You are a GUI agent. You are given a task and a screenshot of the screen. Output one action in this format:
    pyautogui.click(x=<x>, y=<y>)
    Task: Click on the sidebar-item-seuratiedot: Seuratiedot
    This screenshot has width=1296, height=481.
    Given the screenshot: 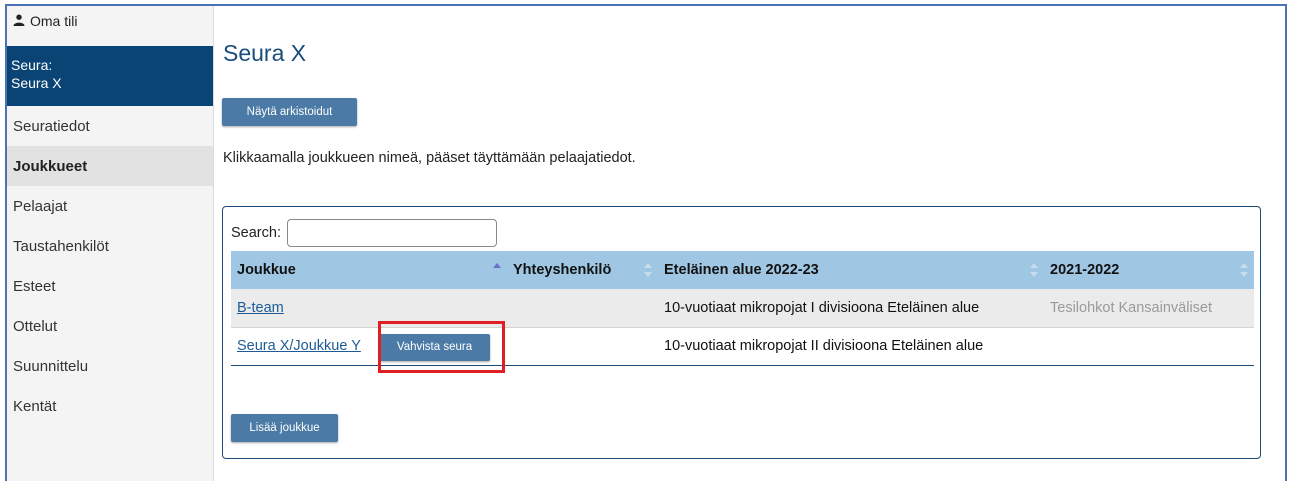 What is the action you would take?
    pyautogui.click(x=110, y=126)
    